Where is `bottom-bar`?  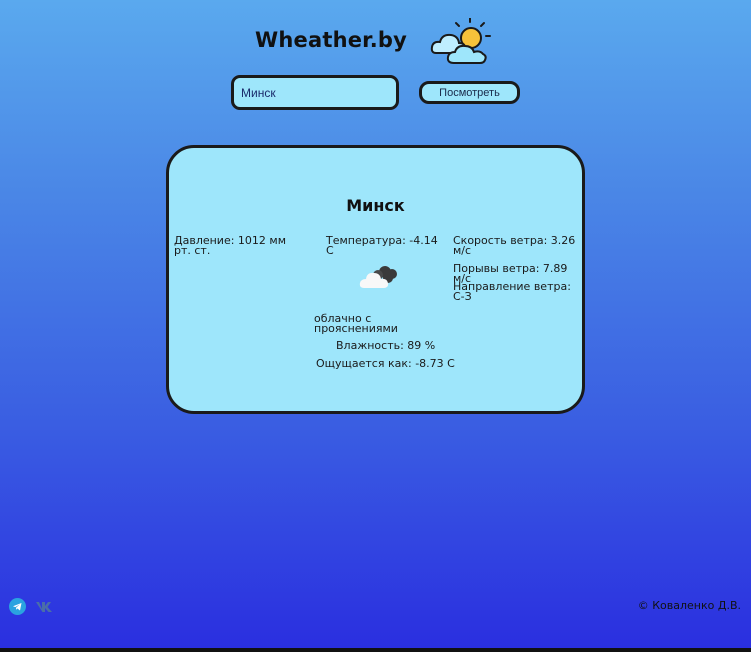
bottom-bar is located at coordinates (375, 650).